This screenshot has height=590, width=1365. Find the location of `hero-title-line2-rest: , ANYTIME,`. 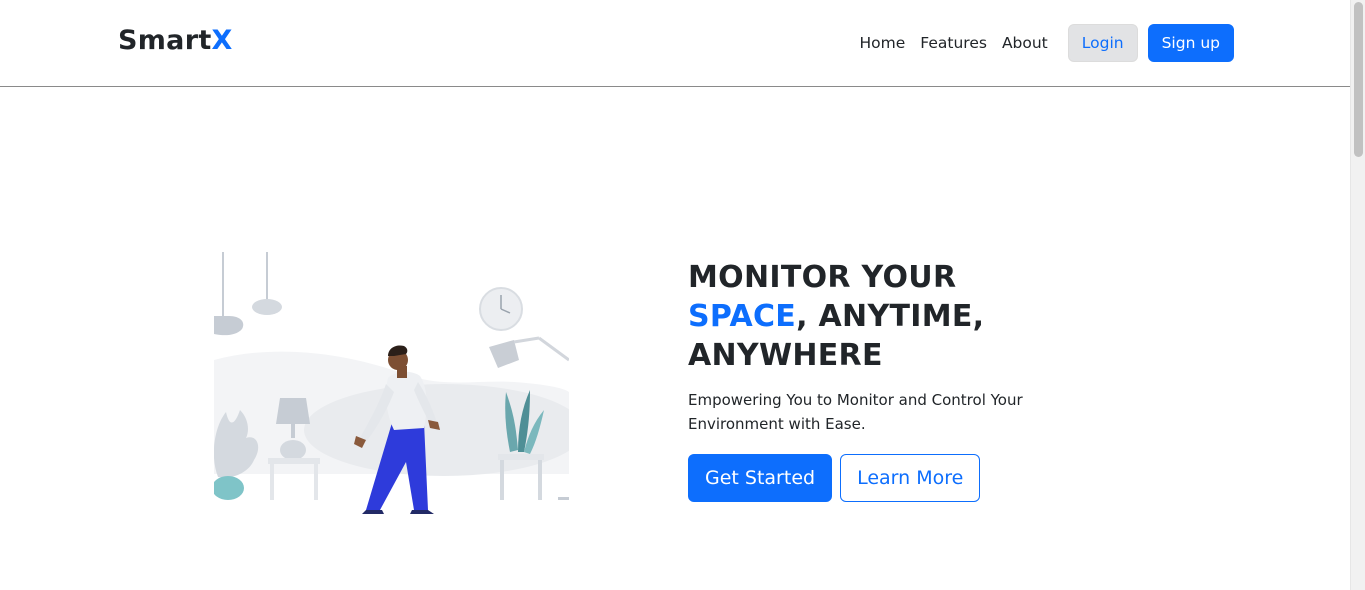

hero-title-line2-rest: , ANYTIME, is located at coordinates (890, 316).